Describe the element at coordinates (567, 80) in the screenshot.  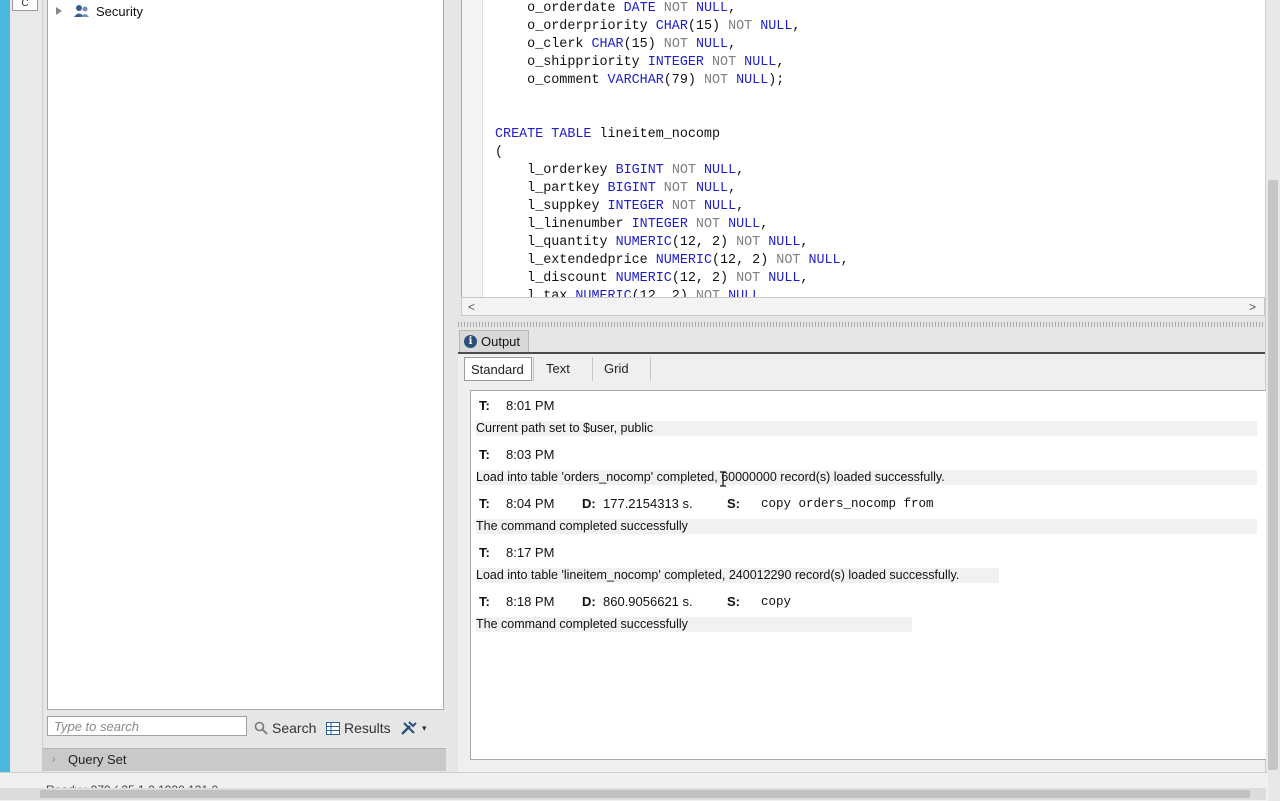
I see `code-token: o_comment` at that location.